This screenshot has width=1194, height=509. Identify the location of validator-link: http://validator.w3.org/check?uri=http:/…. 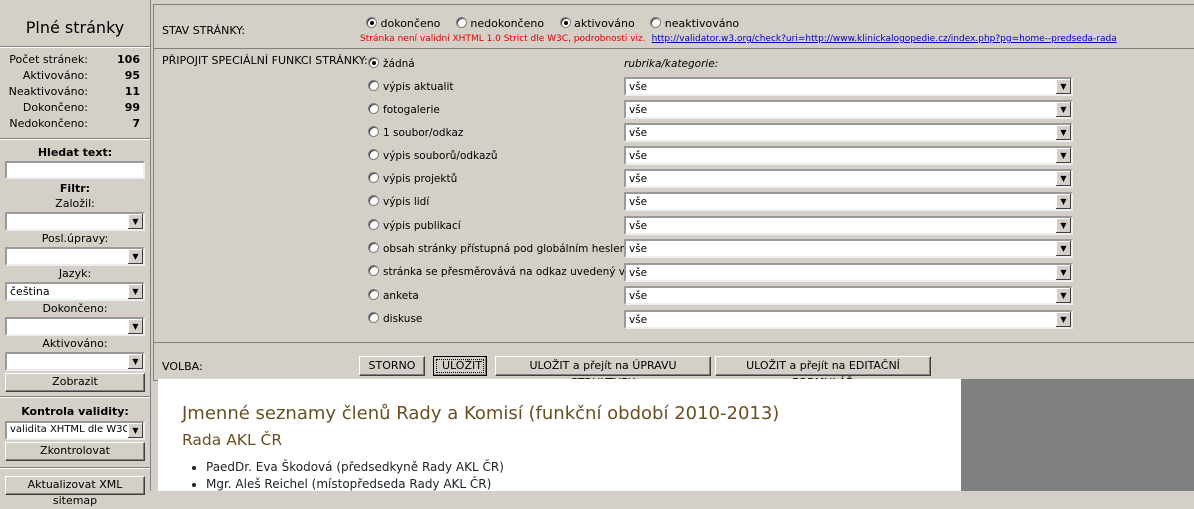
(884, 39).